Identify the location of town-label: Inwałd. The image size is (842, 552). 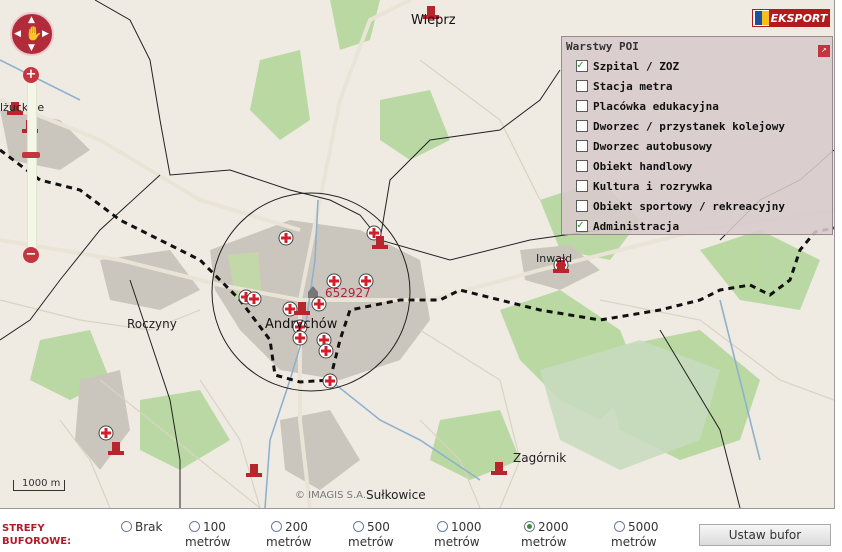
(554, 258).